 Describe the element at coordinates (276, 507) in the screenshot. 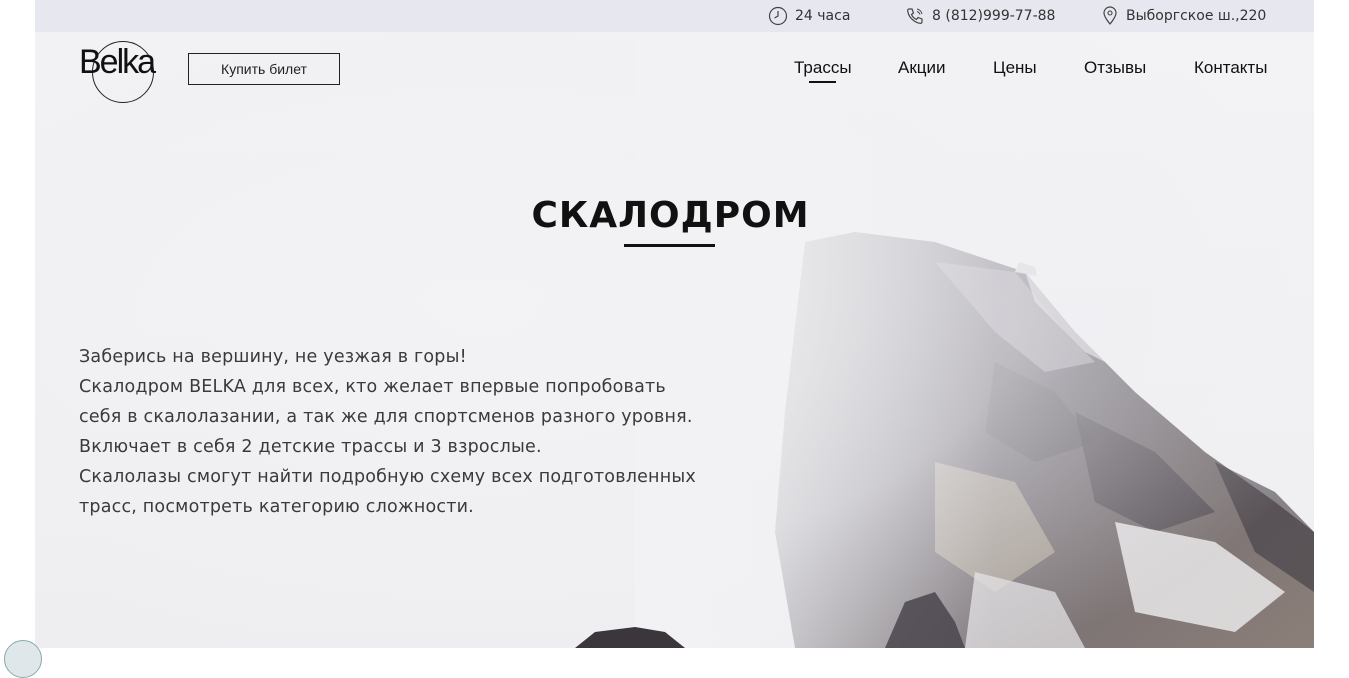

I see `description-line: трасс, посмотреть категорию сложности.` at that location.